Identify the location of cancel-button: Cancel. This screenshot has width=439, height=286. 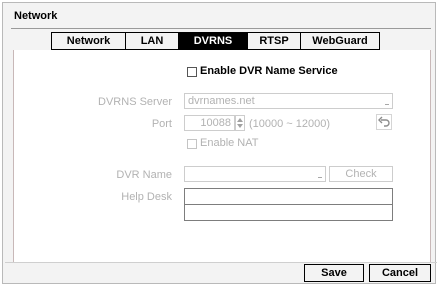
(400, 273).